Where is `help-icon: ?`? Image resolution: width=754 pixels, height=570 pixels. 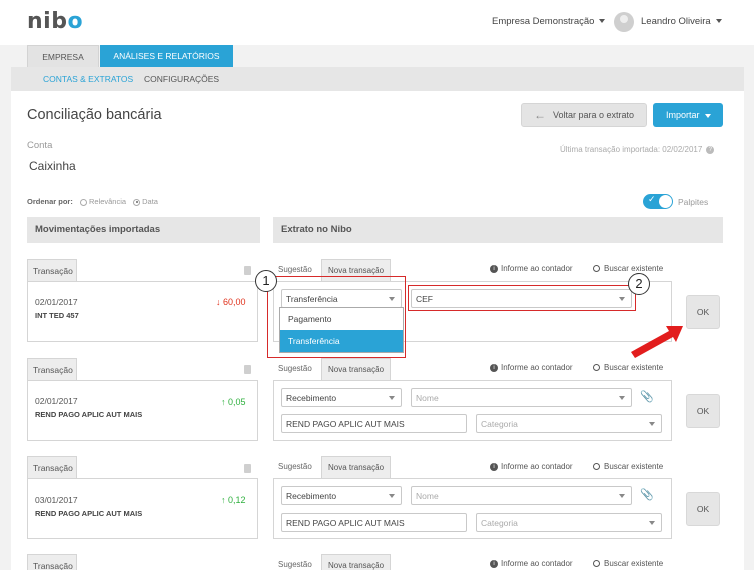
help-icon: ? is located at coordinates (710, 149).